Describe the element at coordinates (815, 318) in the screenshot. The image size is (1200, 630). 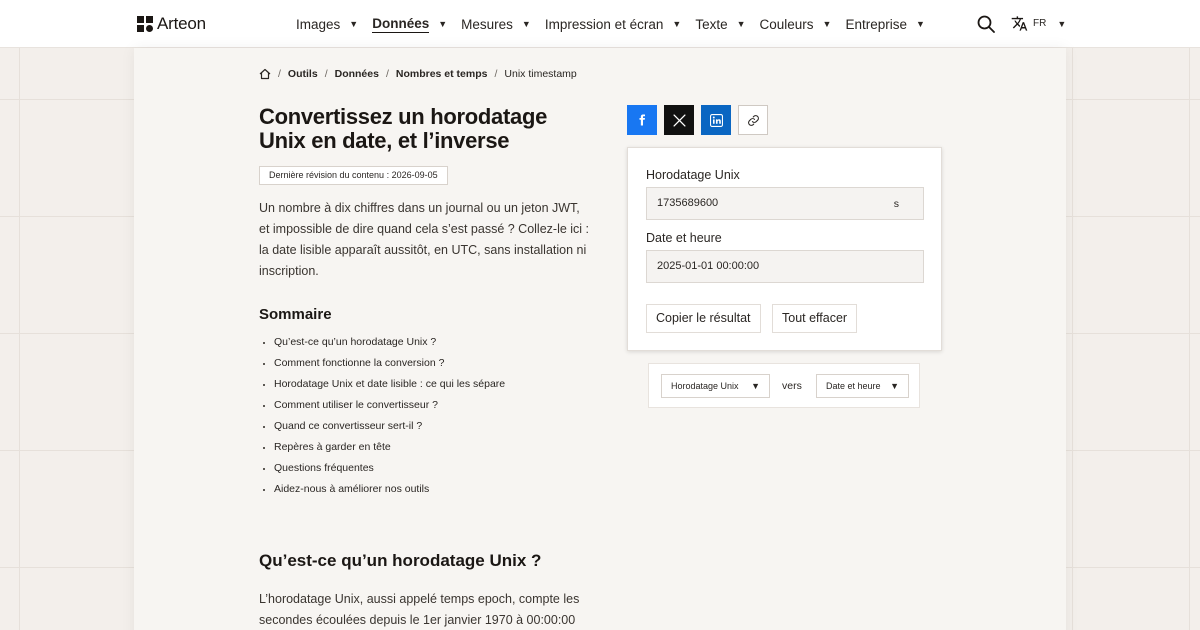
I see `clear-all-button: Tout effacer` at that location.